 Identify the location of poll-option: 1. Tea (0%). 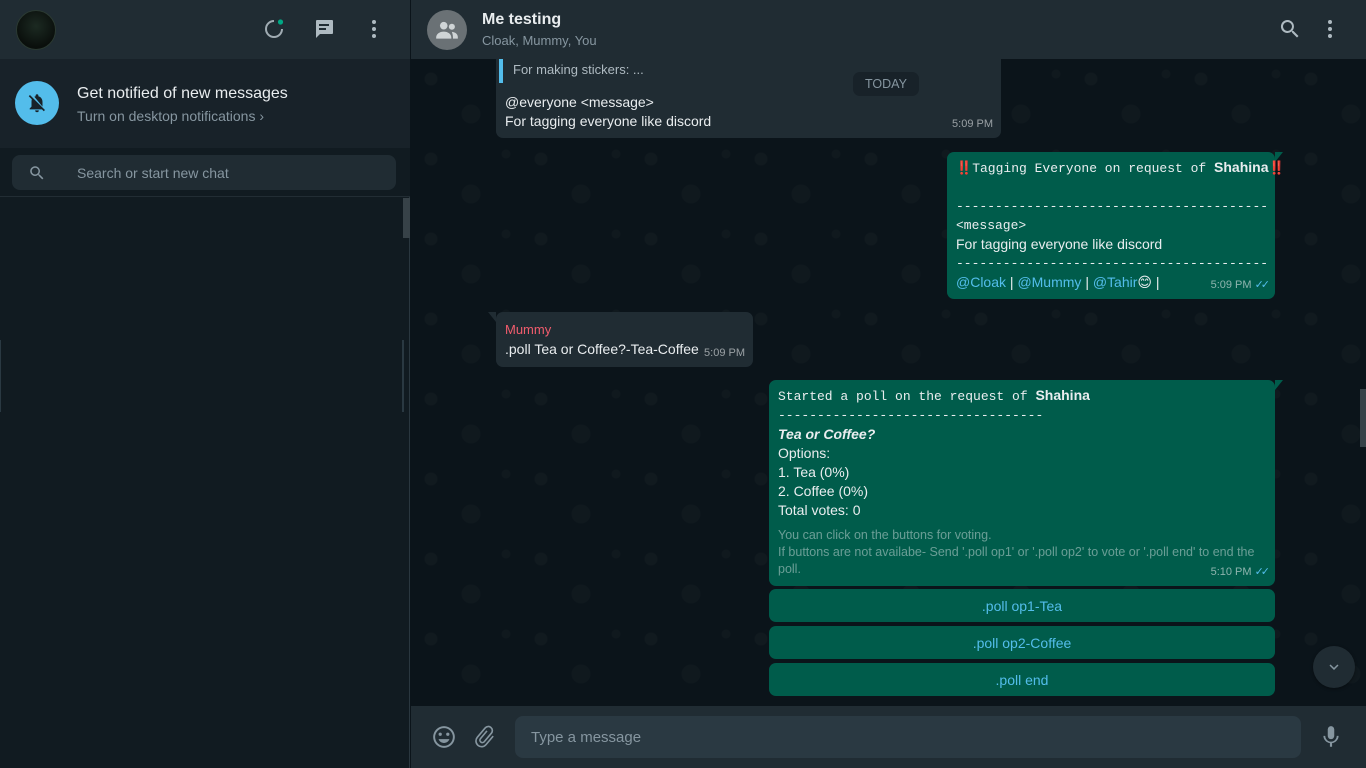
(814, 472).